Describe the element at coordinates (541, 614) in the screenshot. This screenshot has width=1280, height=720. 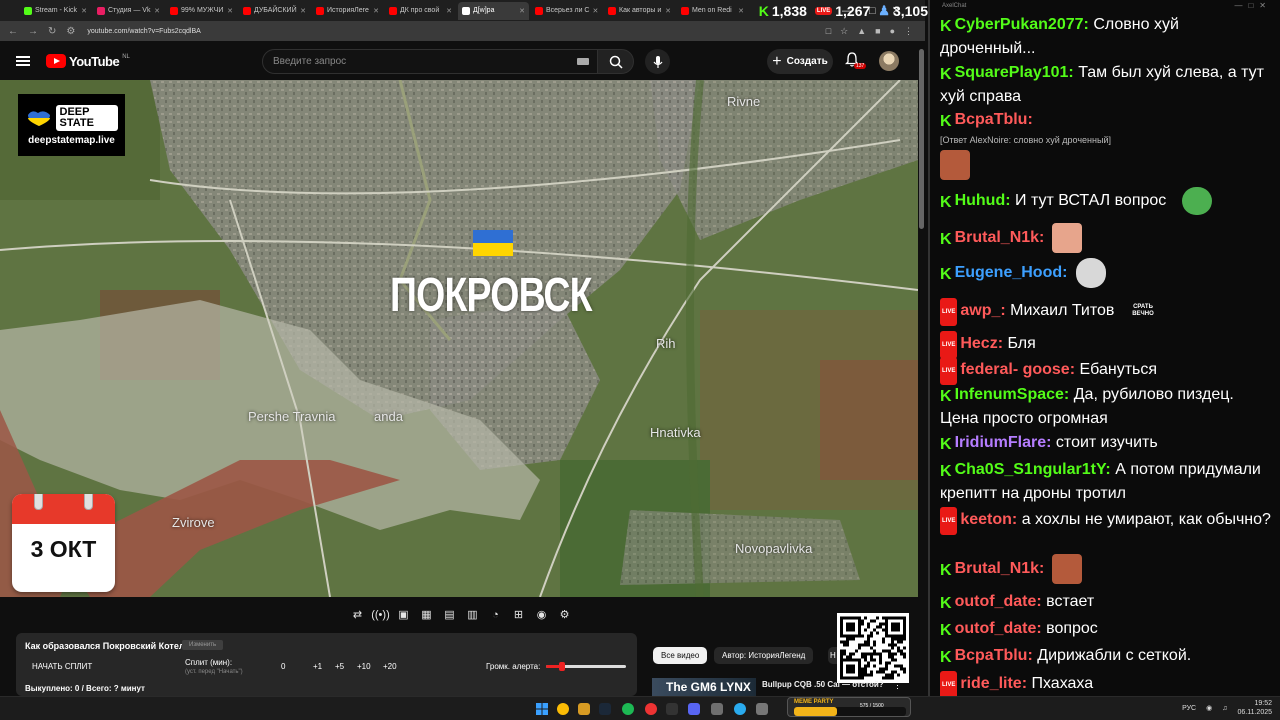
I see `camera-icon: ◉` at that location.